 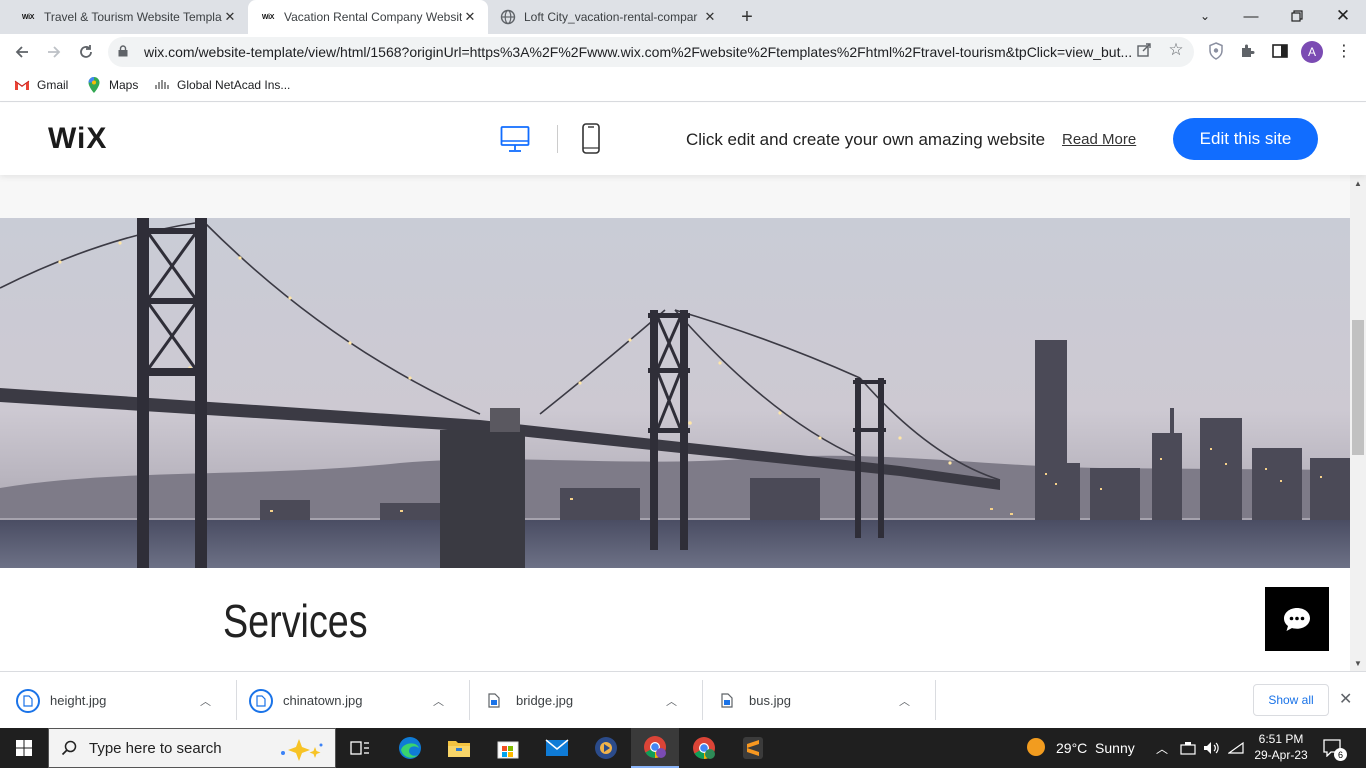 I want to click on notifications-icon: 6, so click(x=1335, y=748).